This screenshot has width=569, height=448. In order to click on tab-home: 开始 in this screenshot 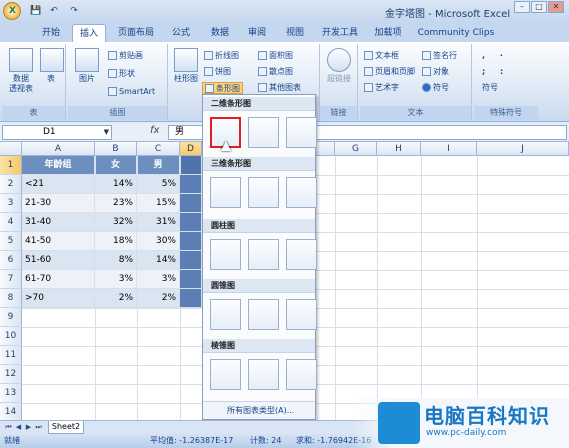, I will do `click(51, 33)`.